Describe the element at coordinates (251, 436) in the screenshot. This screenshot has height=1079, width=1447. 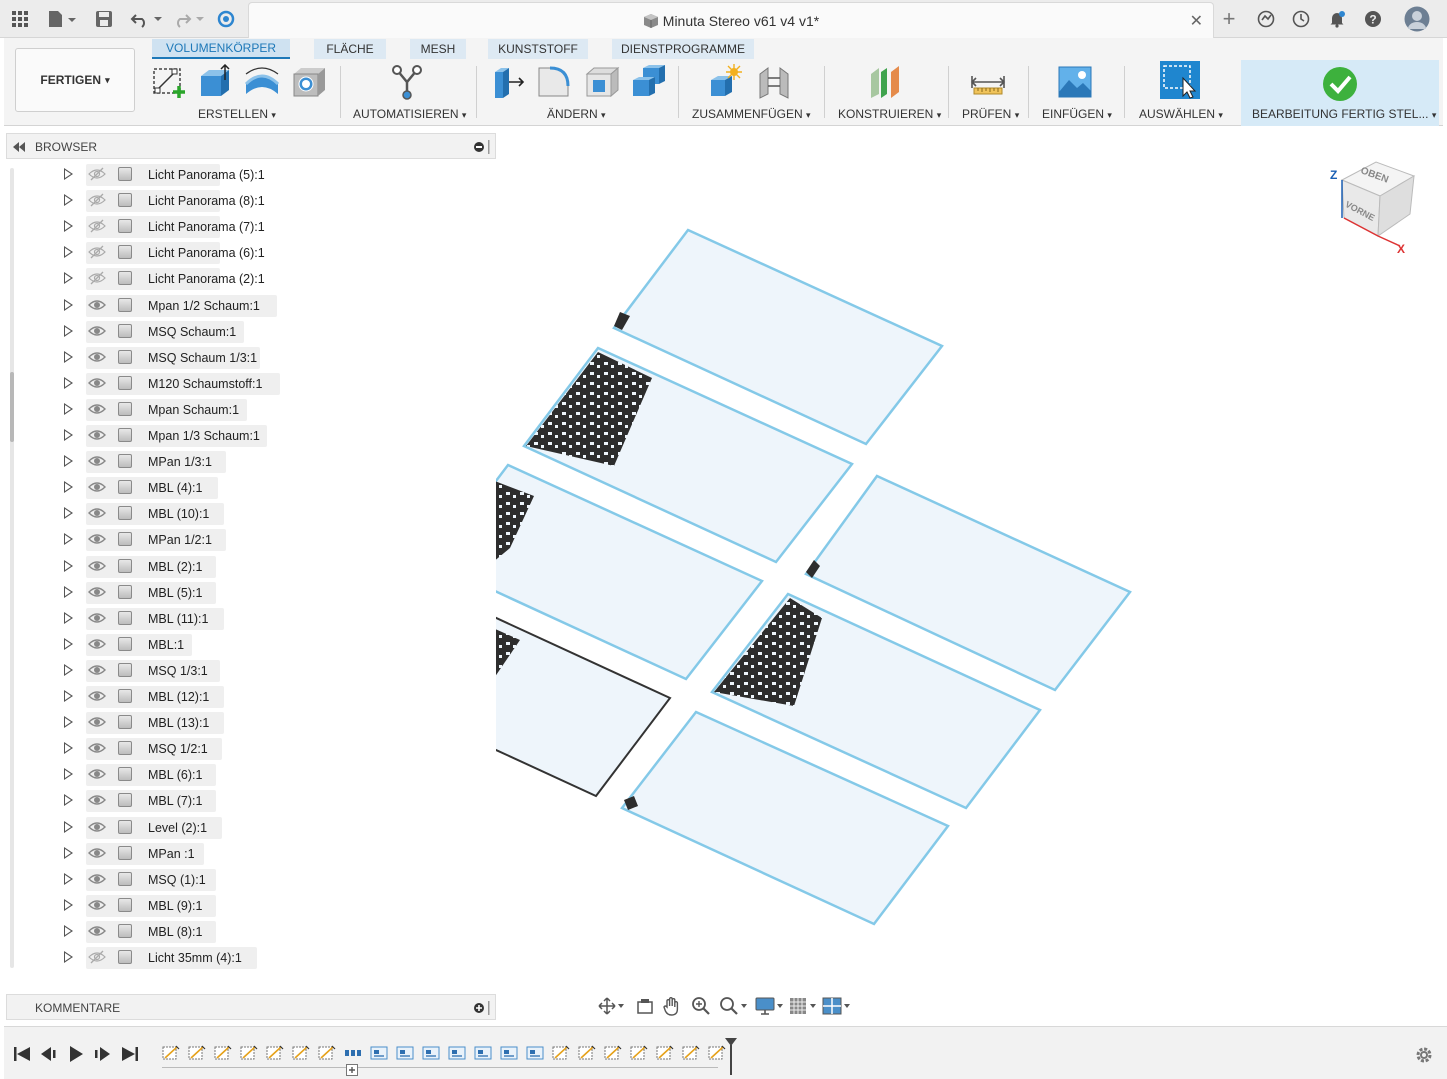
I see `browser-tree-item: Mpan 1/3 Schaum:1` at that location.